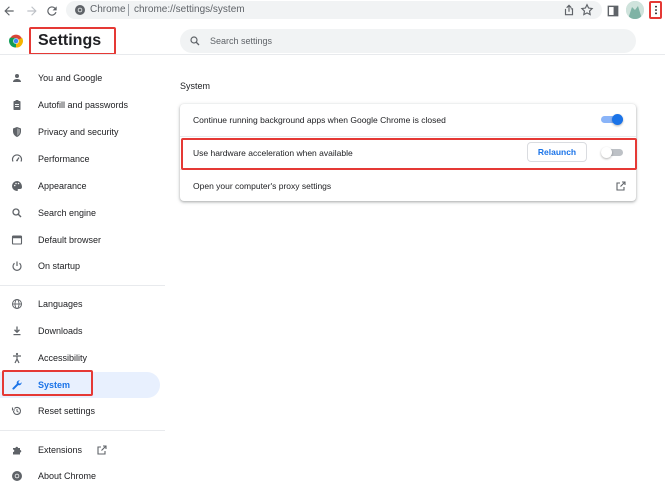  Describe the element at coordinates (17, 159) in the screenshot. I see `speedometer-icon` at that location.